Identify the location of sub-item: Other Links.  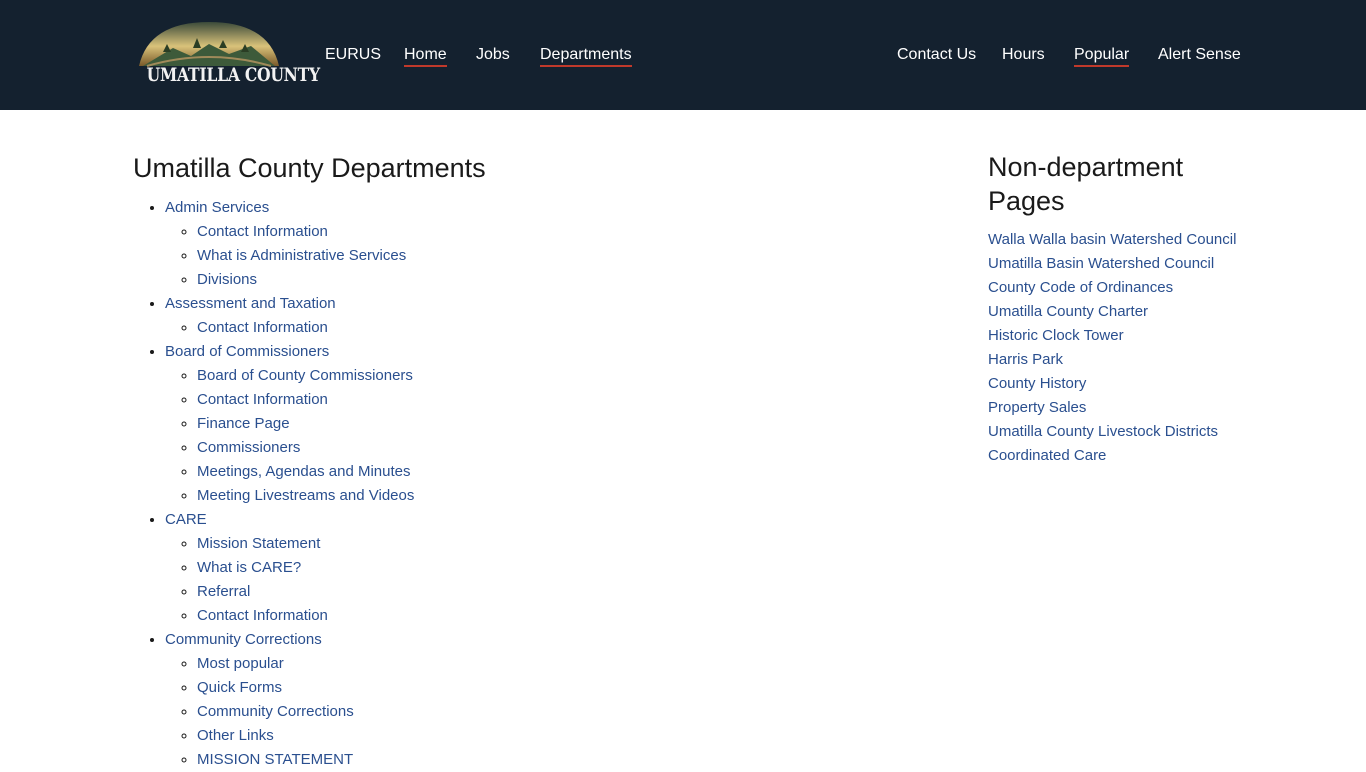
(515, 736).